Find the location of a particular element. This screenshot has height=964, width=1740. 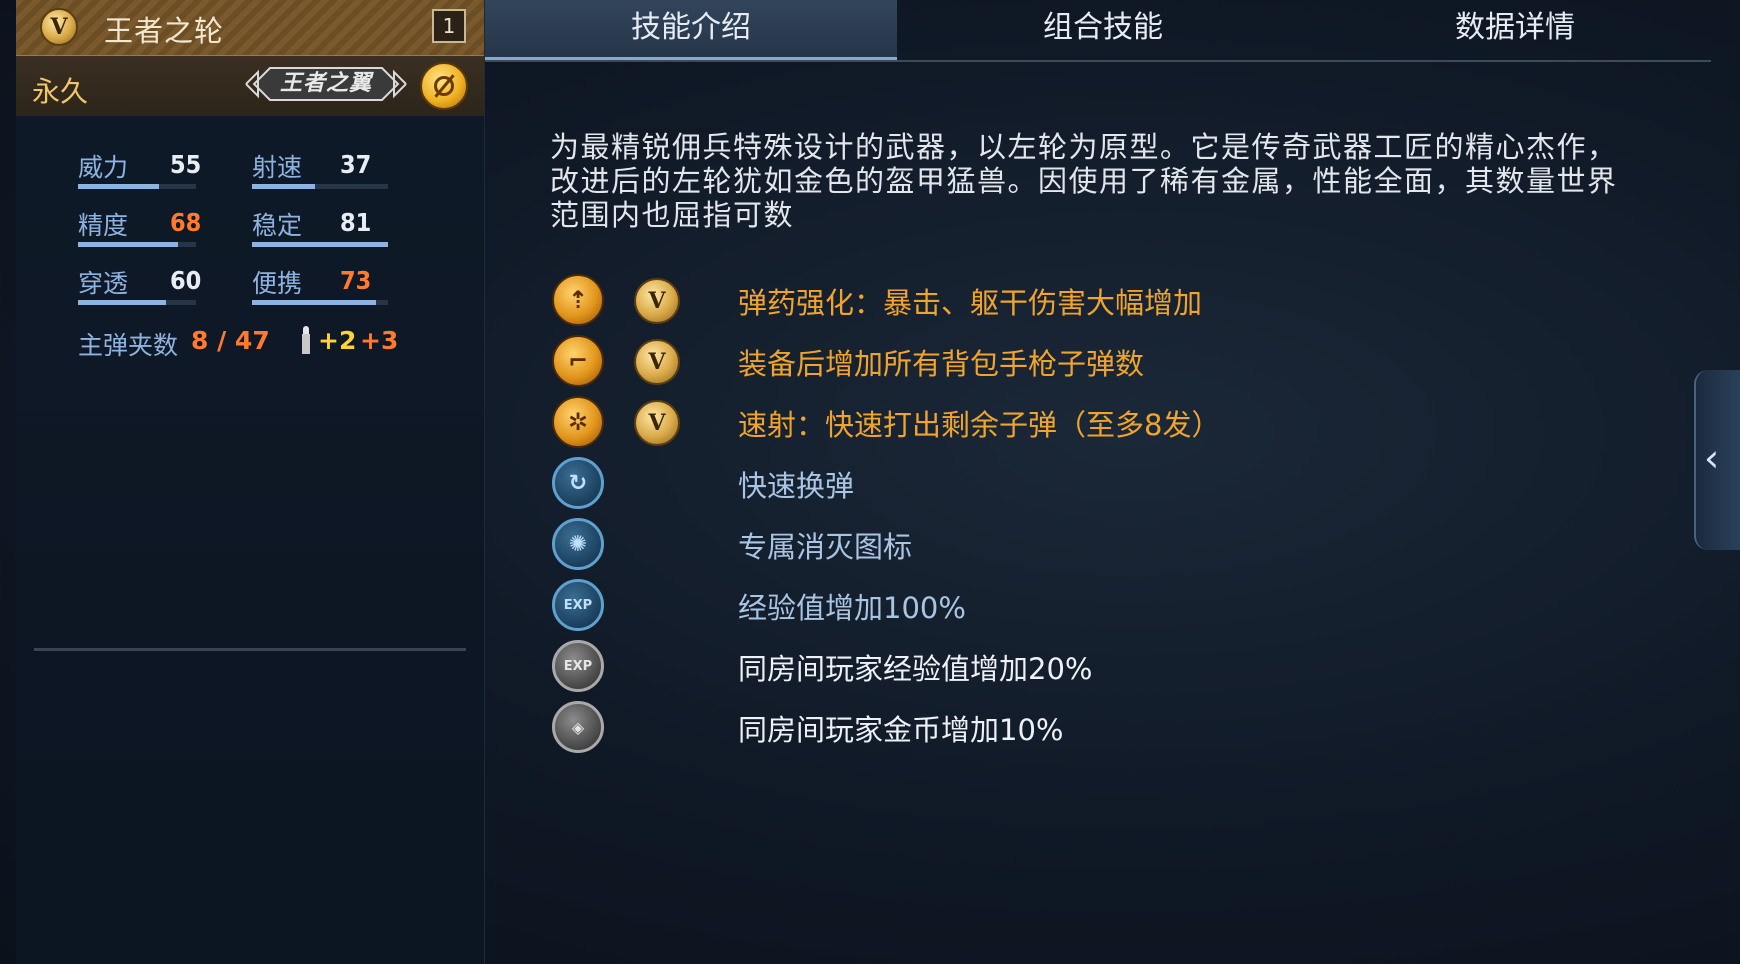

stat-0: 威力 55 is located at coordinates (158, 168).